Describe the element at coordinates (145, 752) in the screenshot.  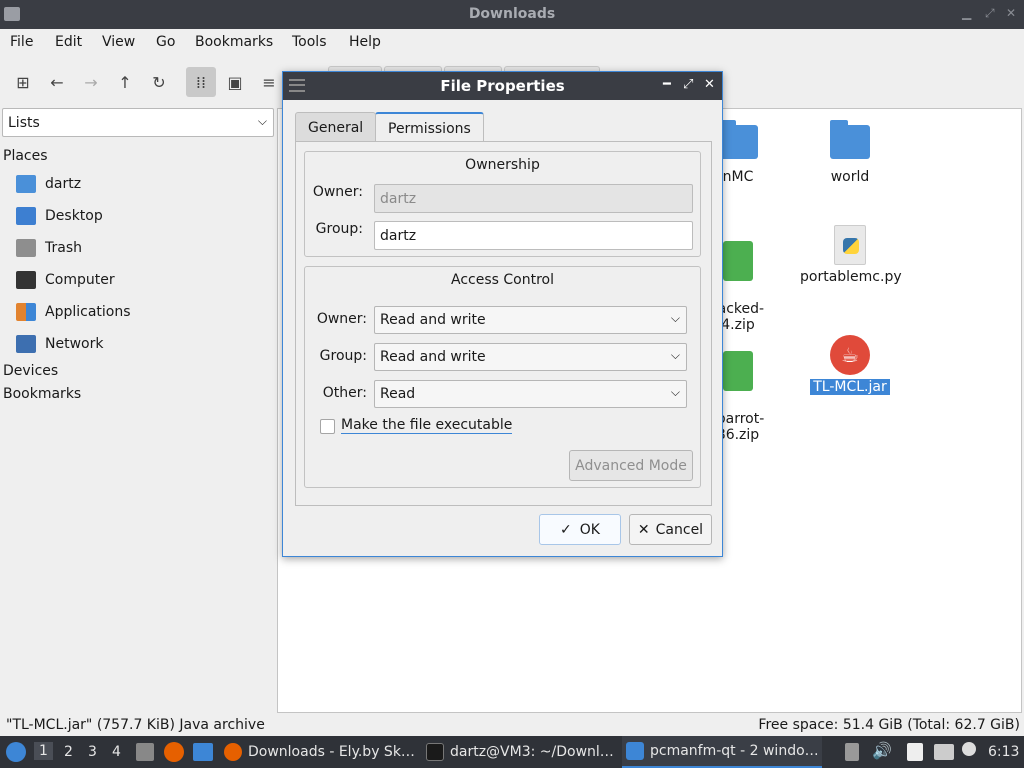
I see `file-manager-launcher-icon` at that location.